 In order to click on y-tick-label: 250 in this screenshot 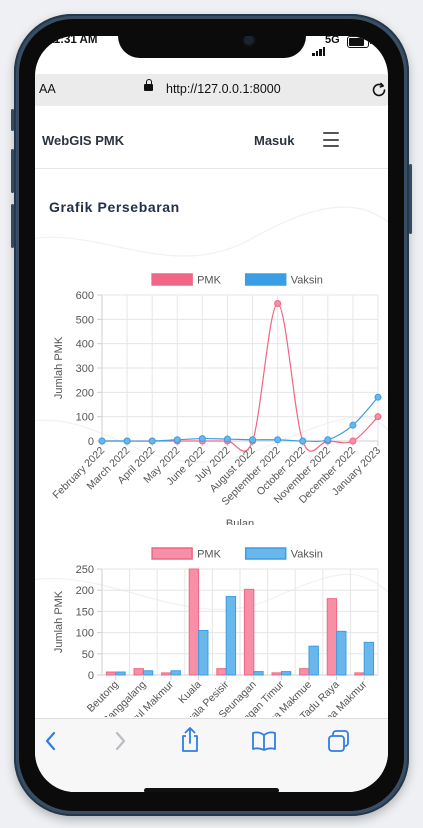, I will do `click(85, 570)`.